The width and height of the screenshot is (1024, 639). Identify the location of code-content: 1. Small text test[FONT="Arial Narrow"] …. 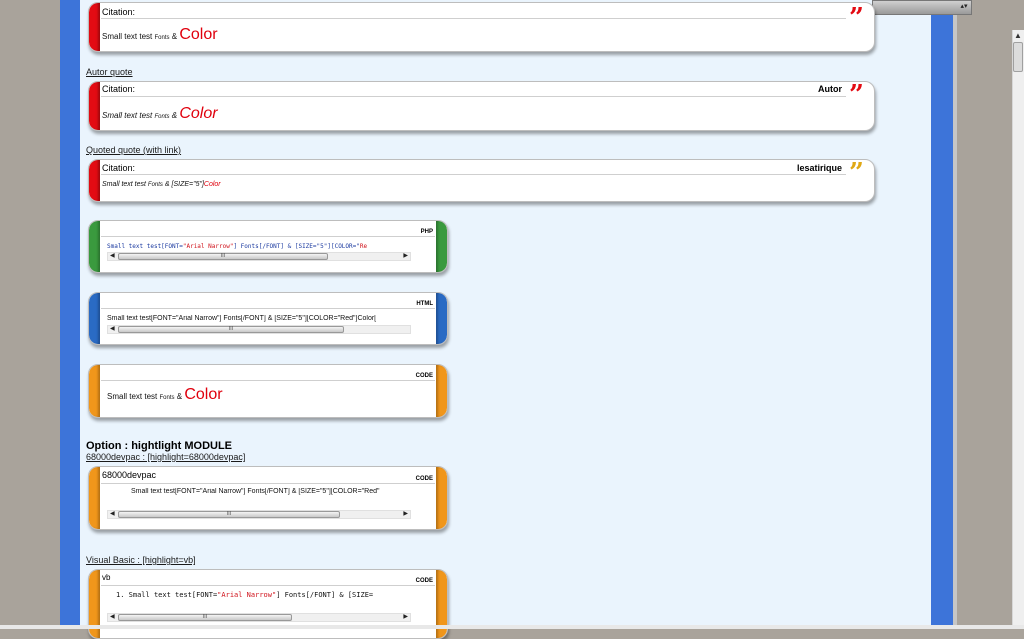
(263, 595).